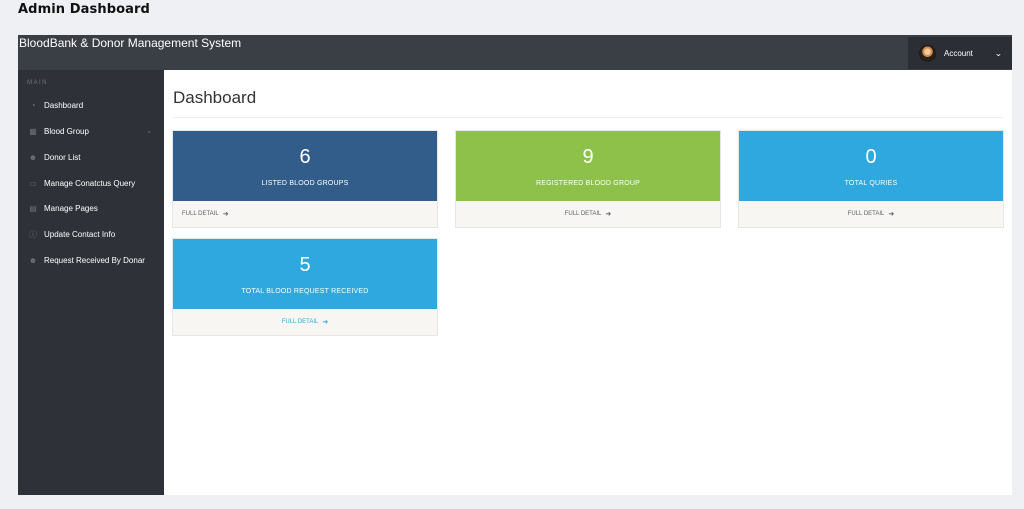 The width and height of the screenshot is (1024, 509). I want to click on card-panel: 0 TOTAL QURIES, so click(871, 166).